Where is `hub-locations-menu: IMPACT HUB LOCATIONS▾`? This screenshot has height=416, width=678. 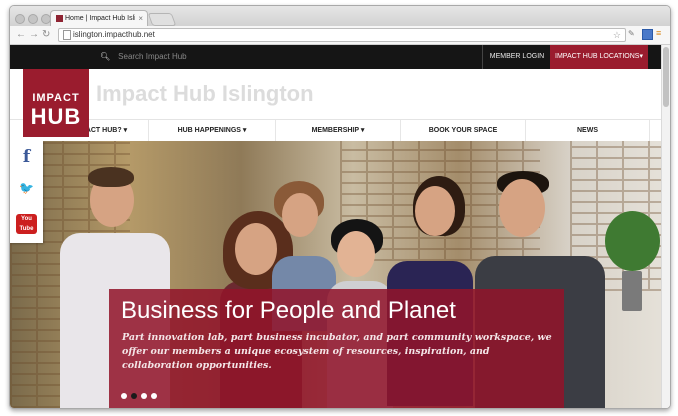
hub-locations-menu: IMPACT HUB LOCATIONS▾ is located at coordinates (599, 57).